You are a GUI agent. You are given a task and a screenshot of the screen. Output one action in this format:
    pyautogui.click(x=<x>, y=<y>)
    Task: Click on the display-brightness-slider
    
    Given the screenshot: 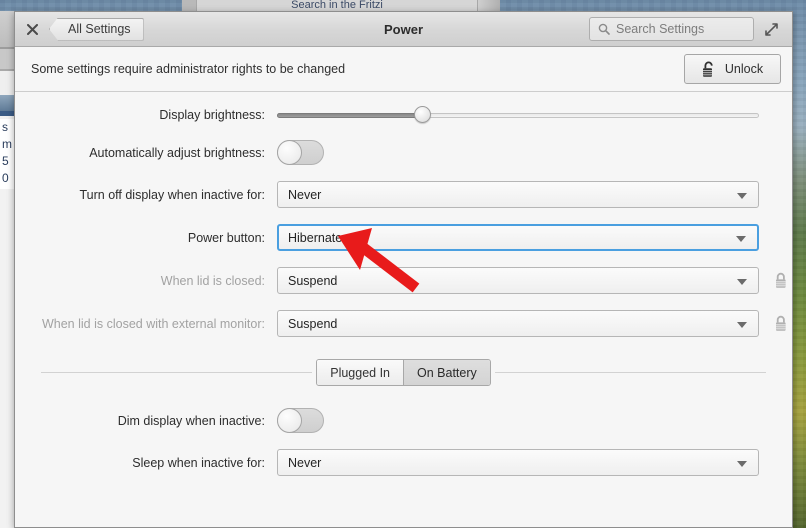 What is the action you would take?
    pyautogui.click(x=518, y=115)
    